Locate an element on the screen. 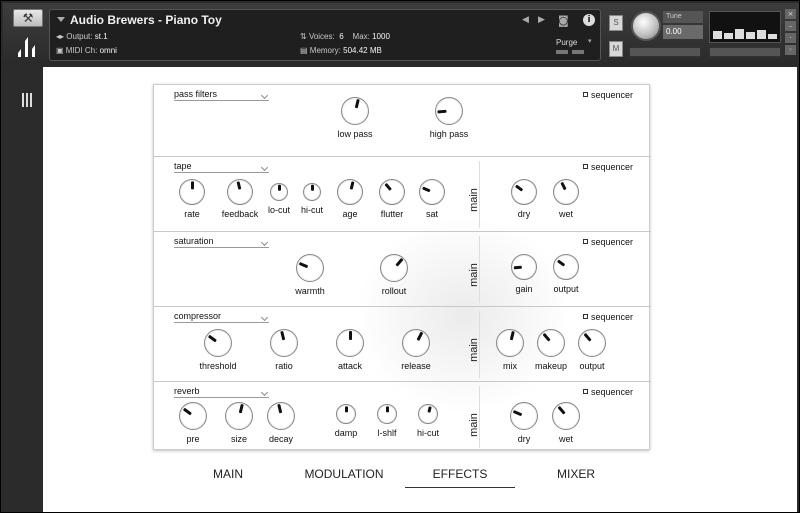 The image size is (800, 513). knob-attack: attack is located at coordinates (350, 350).